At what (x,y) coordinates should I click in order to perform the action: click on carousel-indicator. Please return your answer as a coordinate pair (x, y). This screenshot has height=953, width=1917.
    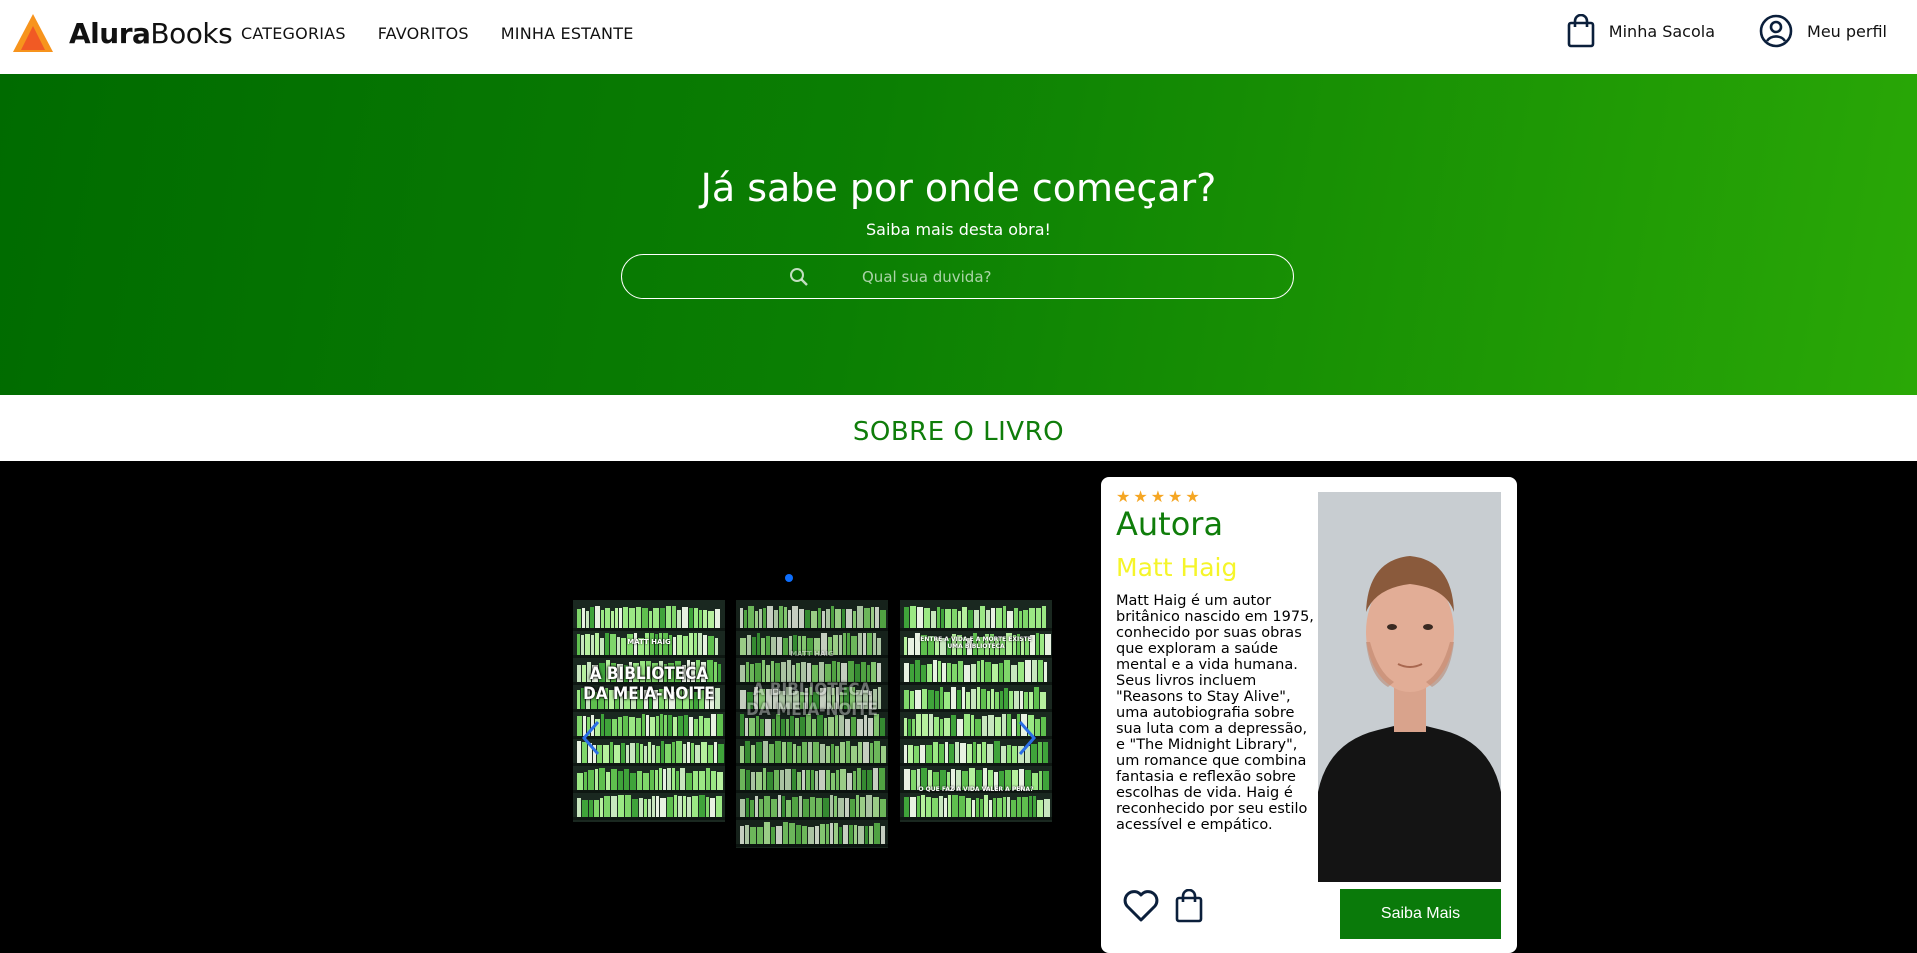
    Looking at the image, I should click on (789, 578).